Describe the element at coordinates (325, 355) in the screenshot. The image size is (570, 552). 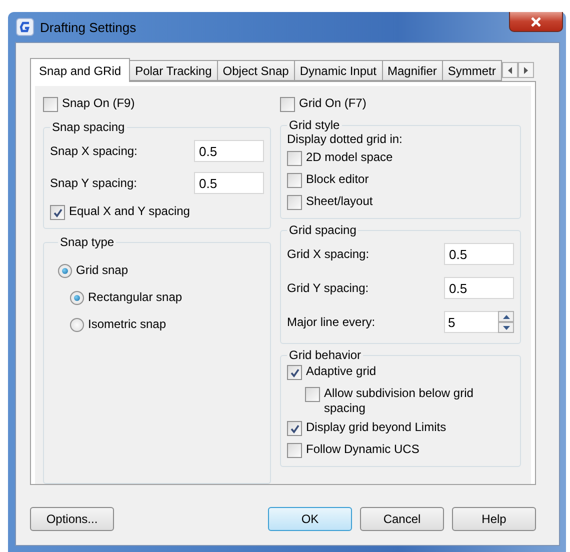
I see `group-title: Grid behavior` at that location.